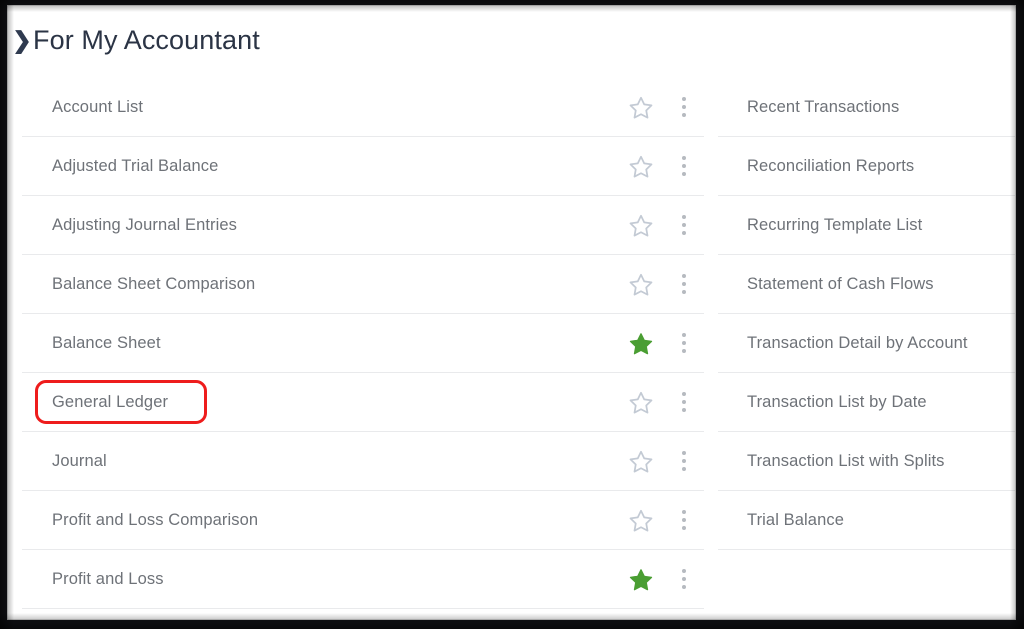 The width and height of the screenshot is (1024, 629). Describe the element at coordinates (881, 461) in the screenshot. I see `report-name: Transaction List with Splits` at that location.